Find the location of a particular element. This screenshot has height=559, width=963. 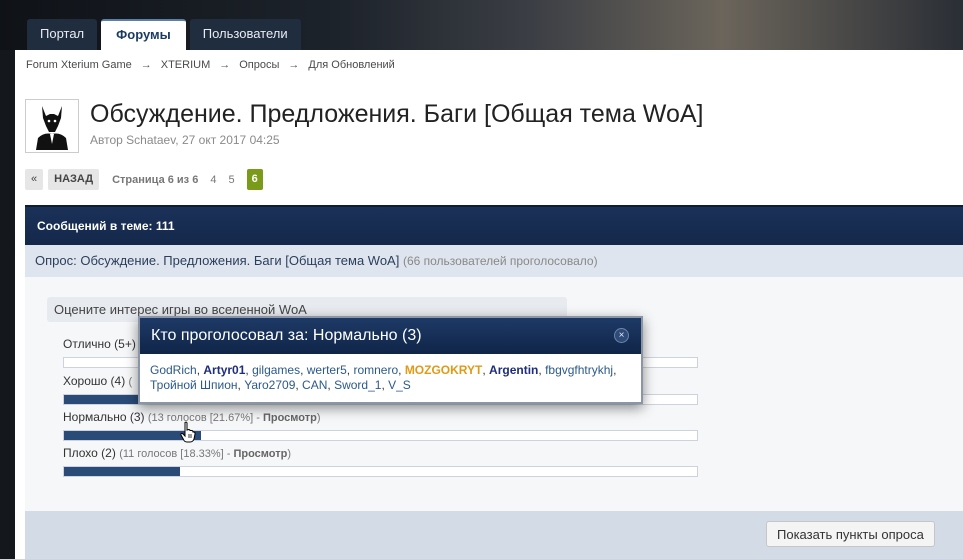

author-avatar is located at coordinates (52, 126).